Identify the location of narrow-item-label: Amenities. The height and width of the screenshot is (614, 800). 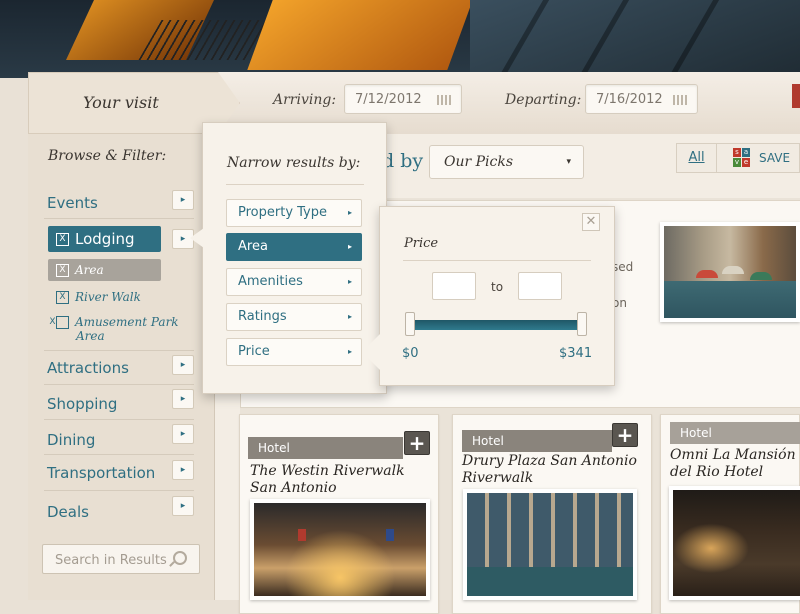
(270, 281).